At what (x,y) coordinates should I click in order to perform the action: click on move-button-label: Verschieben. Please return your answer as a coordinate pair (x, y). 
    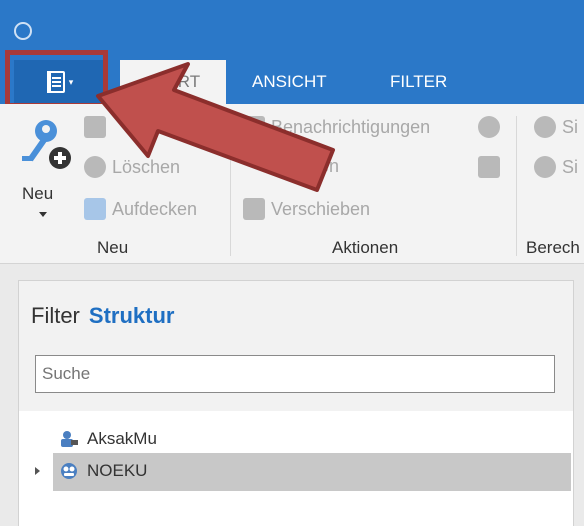
    Looking at the image, I should click on (321, 208).